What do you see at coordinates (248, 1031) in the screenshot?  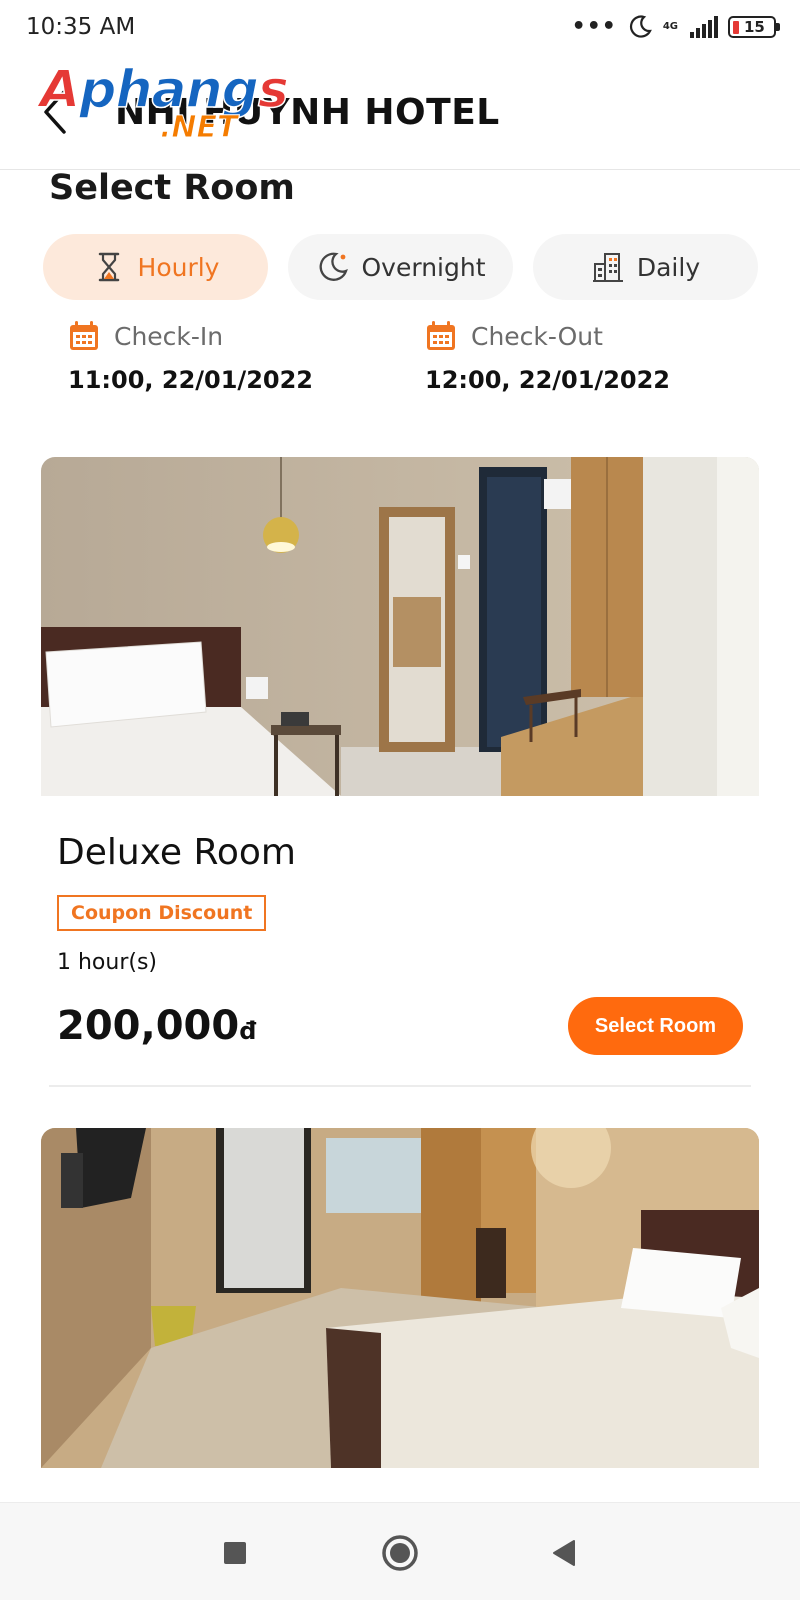 I see `price-currency: đ` at bounding box center [248, 1031].